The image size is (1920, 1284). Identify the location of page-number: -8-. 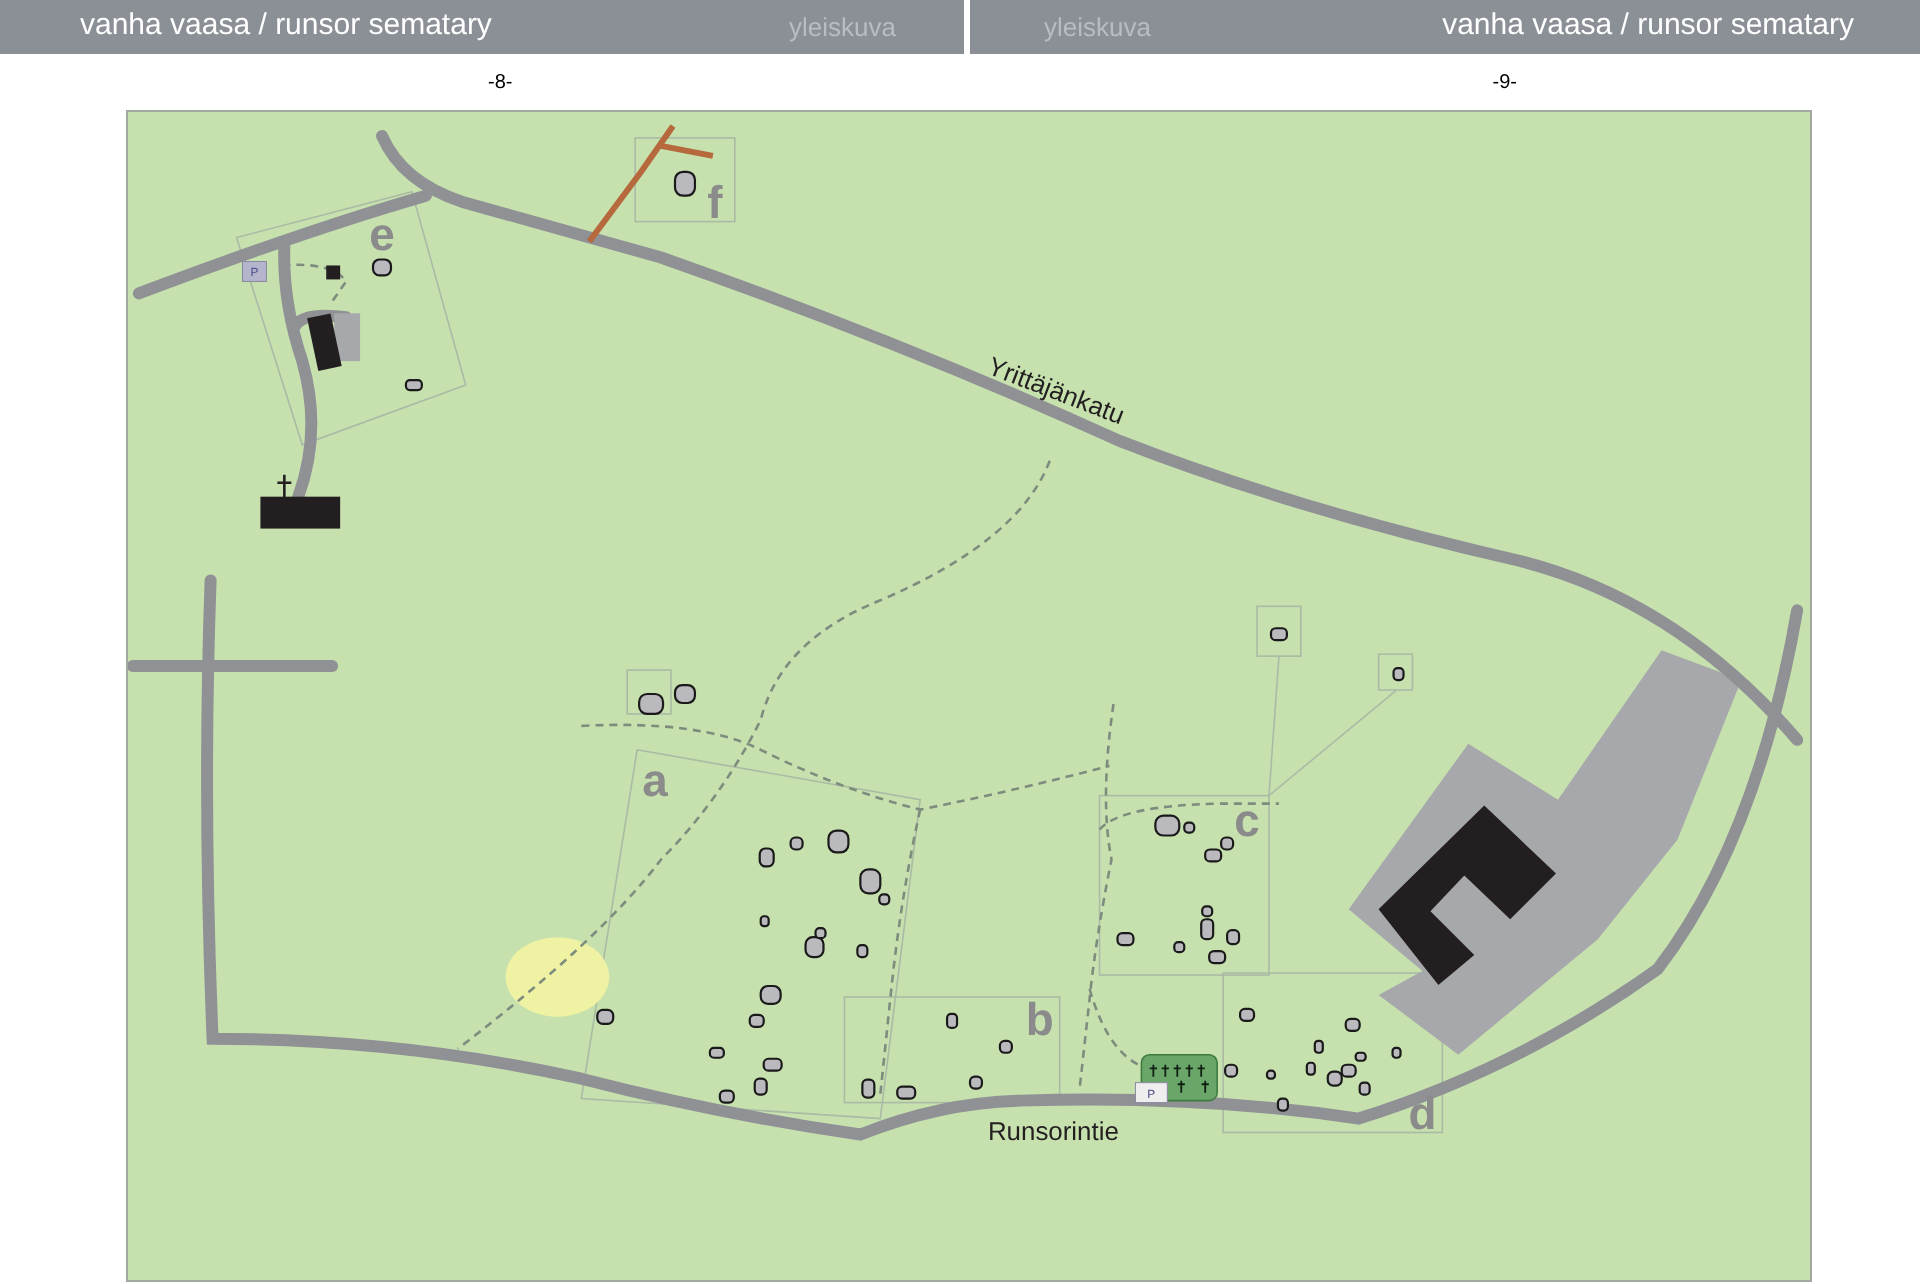
(500, 83).